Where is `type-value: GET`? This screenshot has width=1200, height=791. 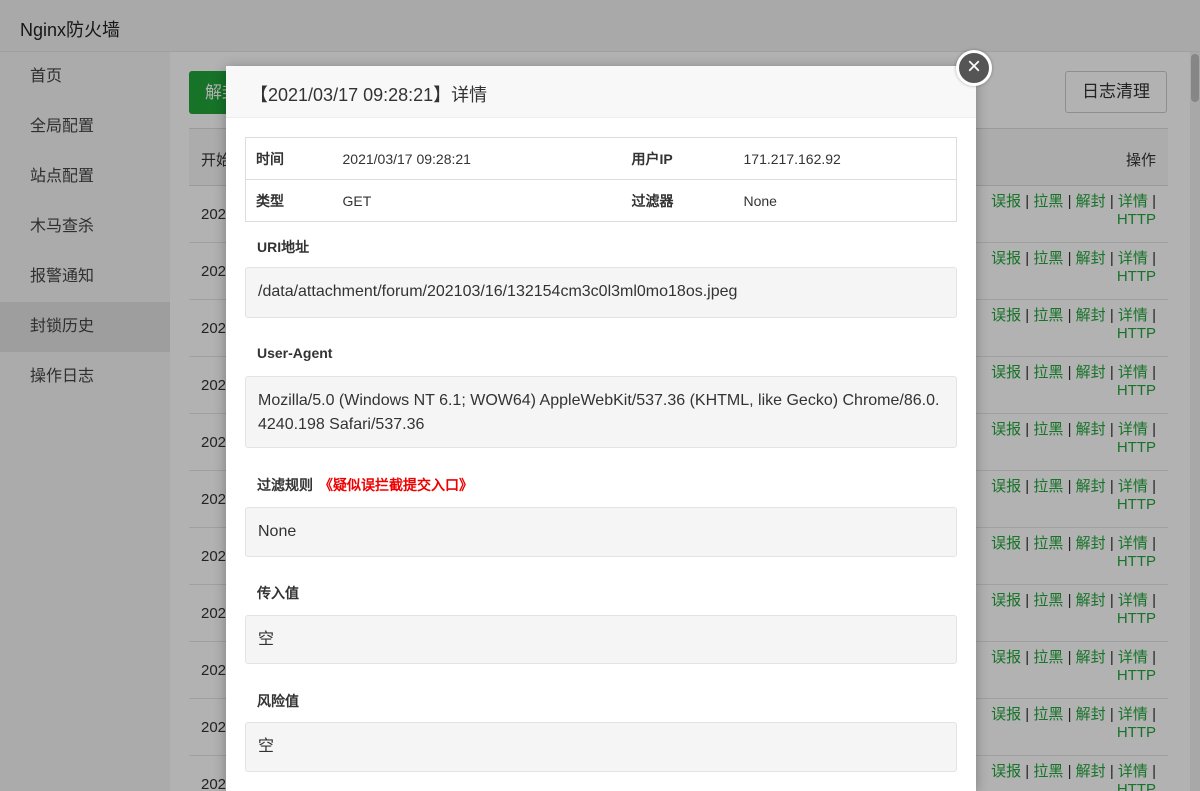
type-value: GET is located at coordinates (477, 200).